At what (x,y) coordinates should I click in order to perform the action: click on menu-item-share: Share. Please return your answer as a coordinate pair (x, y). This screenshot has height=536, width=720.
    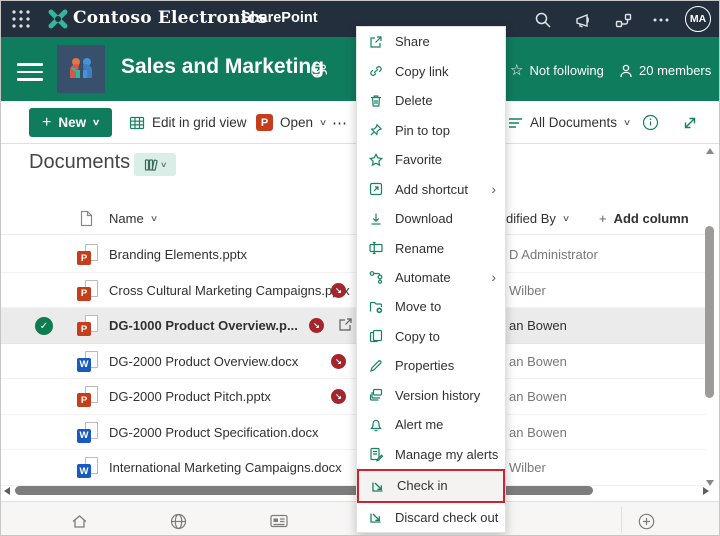
    Looking at the image, I should click on (431, 41).